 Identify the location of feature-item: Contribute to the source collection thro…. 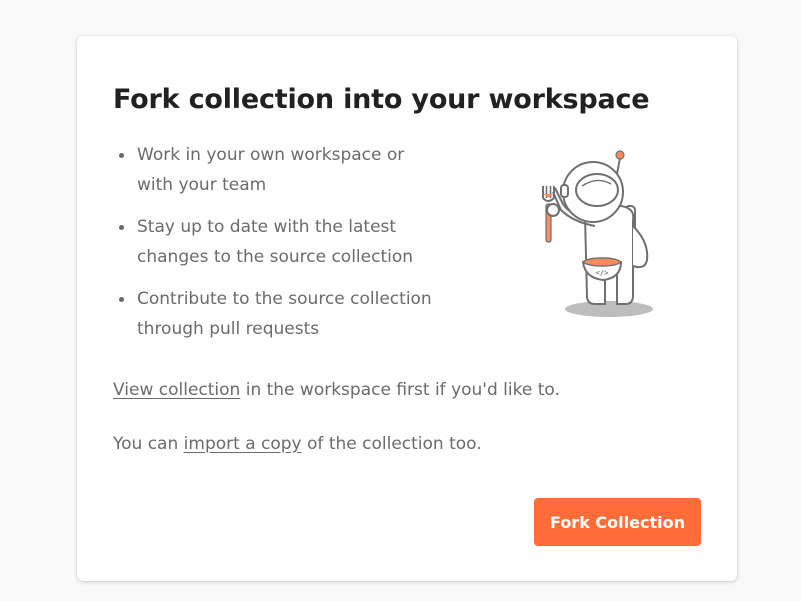
(283, 314).